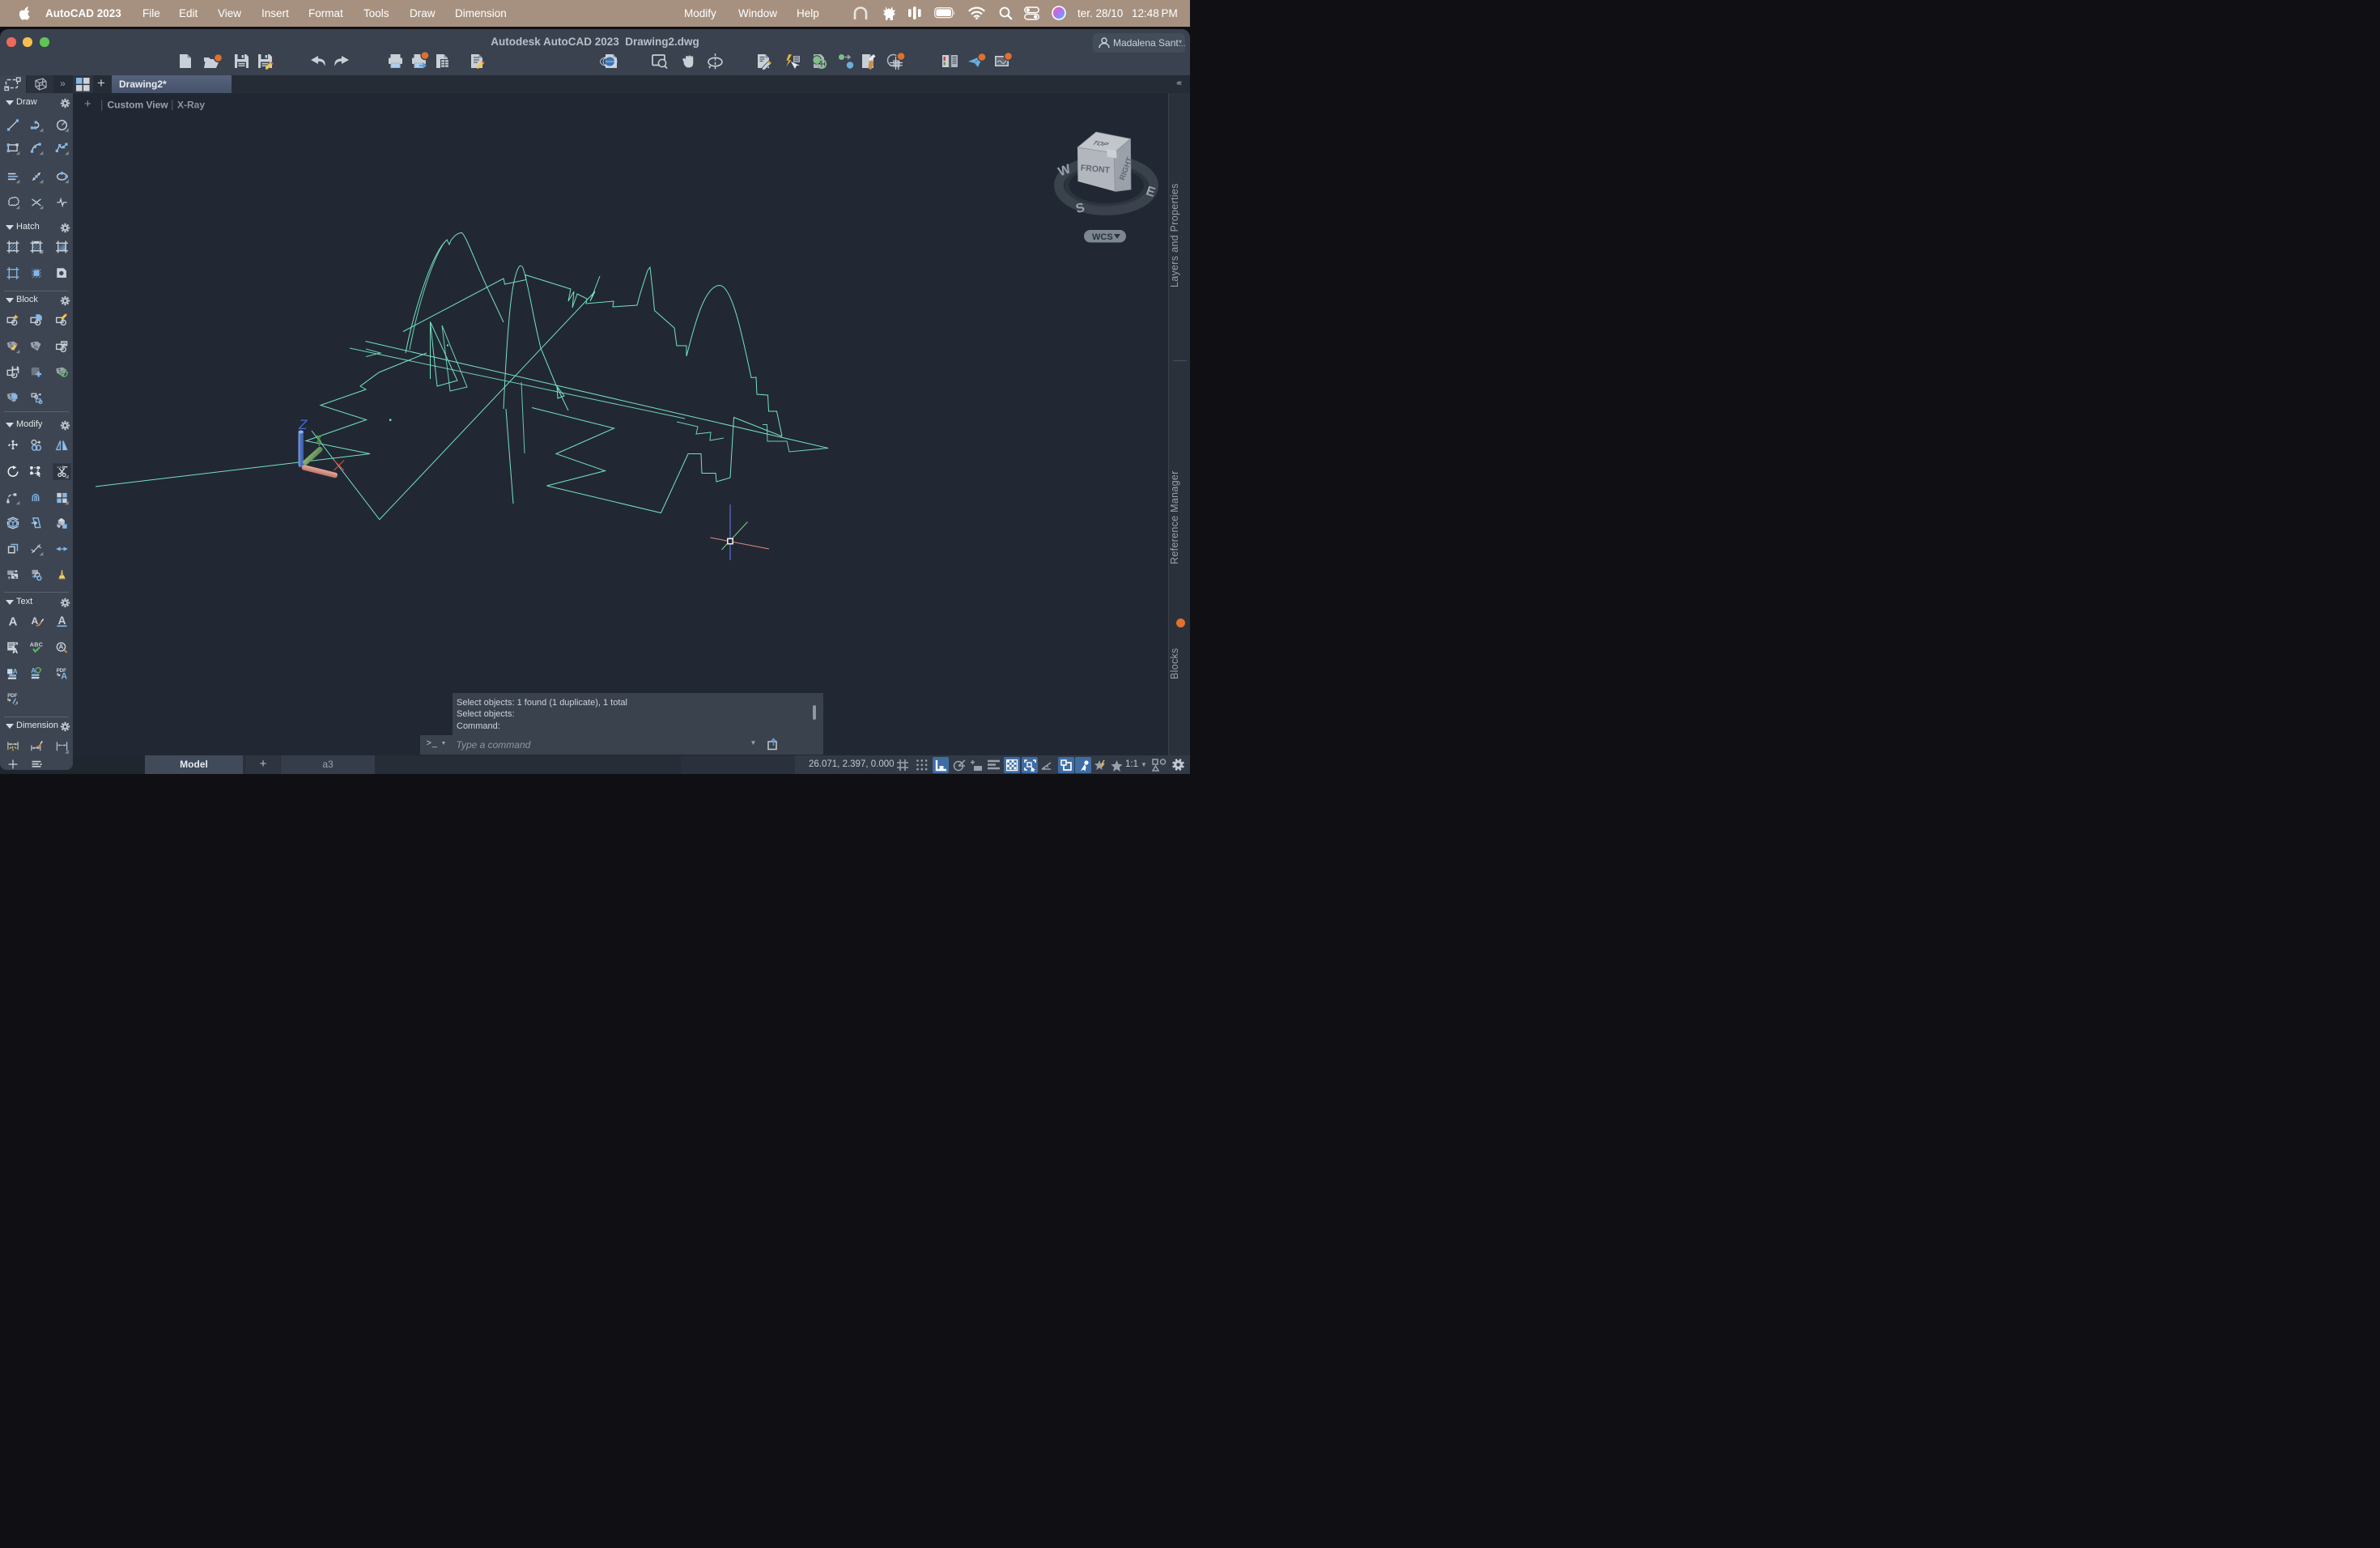  What do you see at coordinates (138, 106) in the screenshot?
I see `svg-text: Custom View` at bounding box center [138, 106].